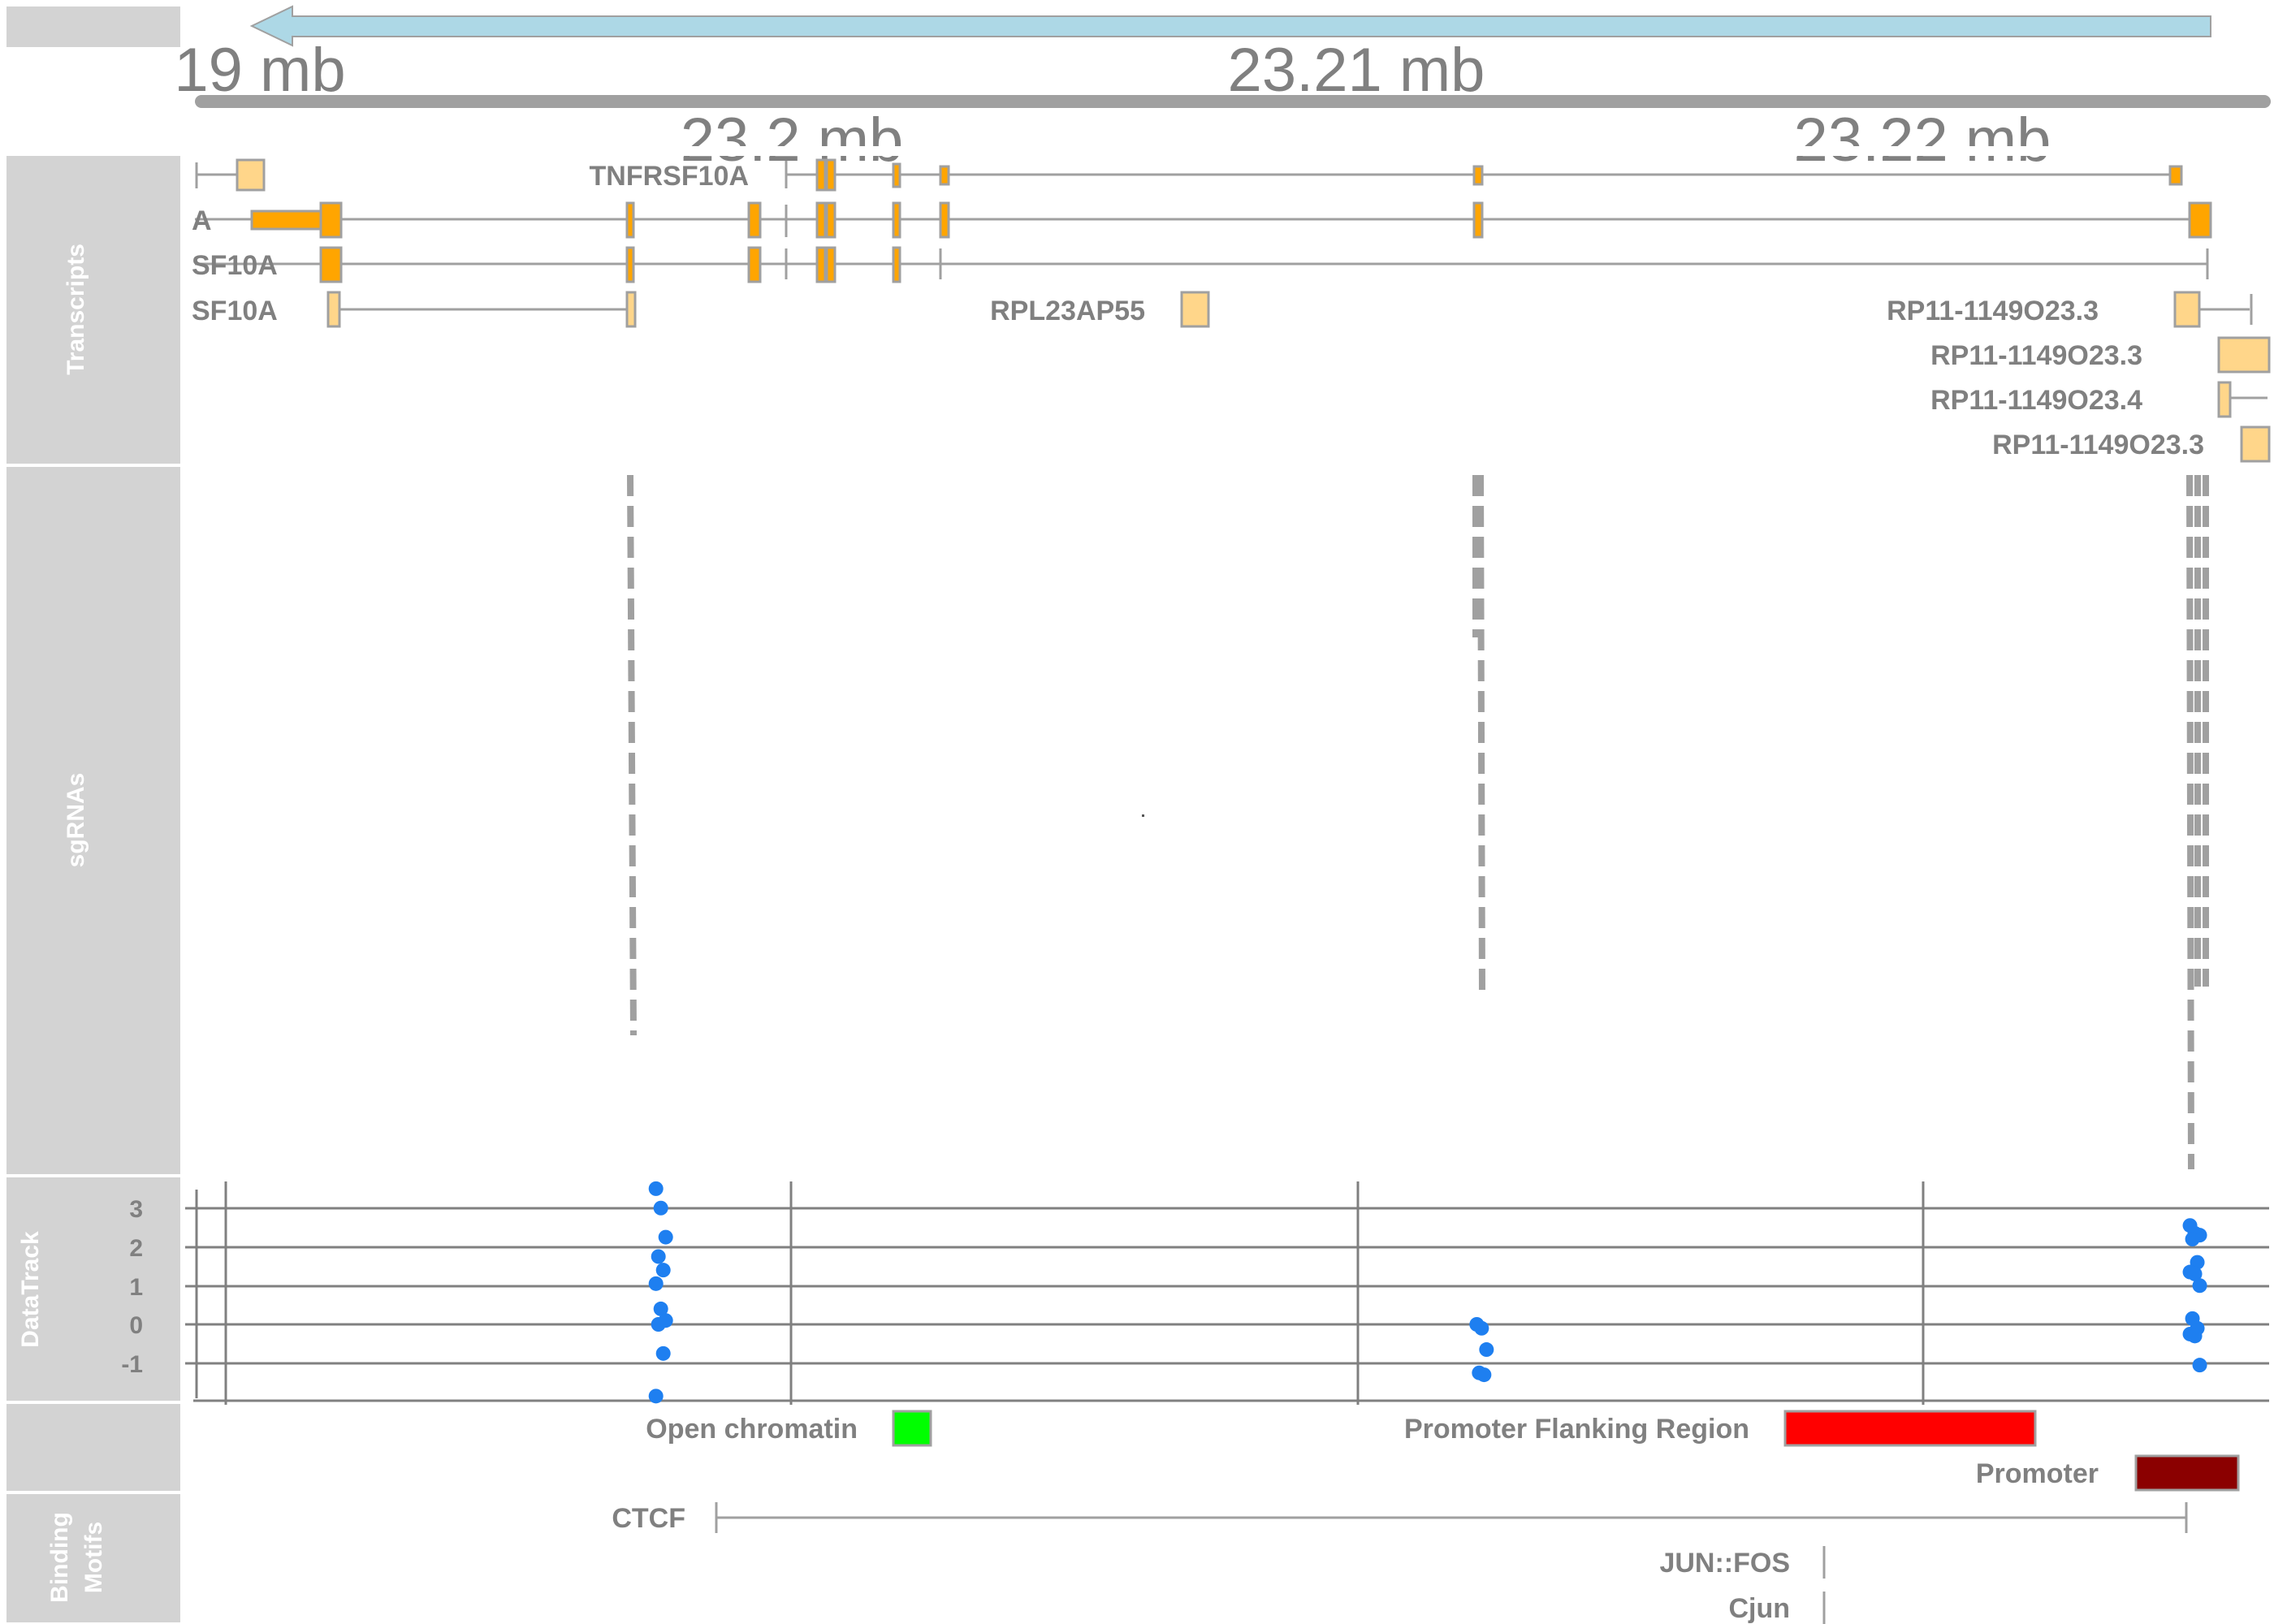 The width and height of the screenshot is (2274, 1624). What do you see at coordinates (93, 310) in the screenshot?
I see `transcripts-track-panel` at bounding box center [93, 310].